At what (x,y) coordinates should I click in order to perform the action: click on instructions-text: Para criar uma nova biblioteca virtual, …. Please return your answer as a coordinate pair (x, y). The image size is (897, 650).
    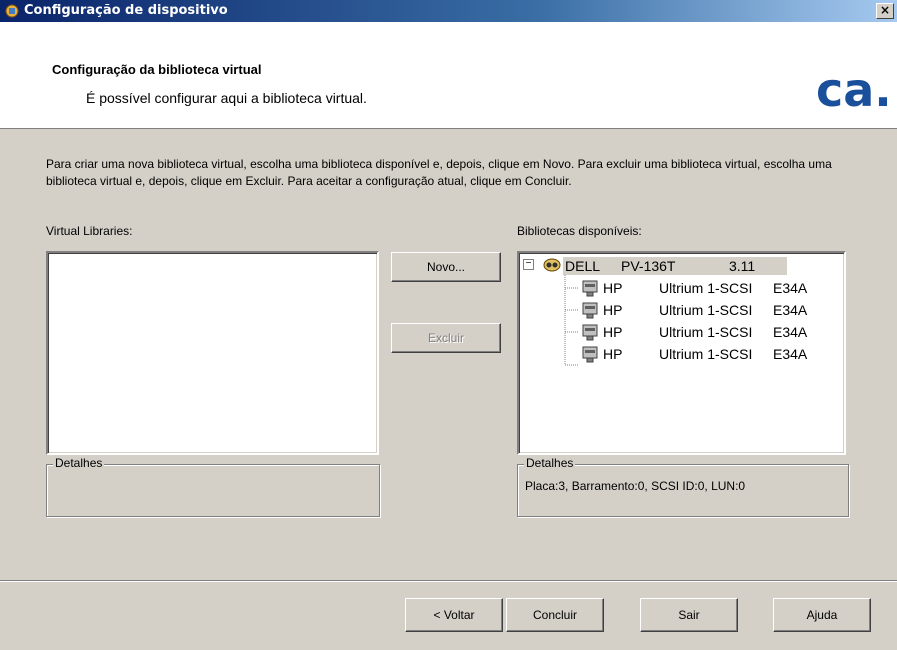
    Looking at the image, I should click on (439, 172).